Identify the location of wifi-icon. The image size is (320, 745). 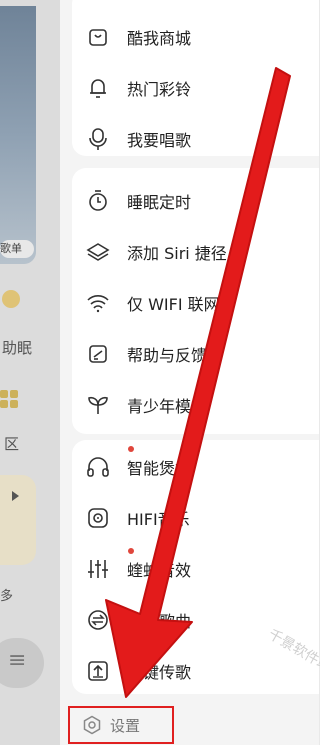
(98, 303).